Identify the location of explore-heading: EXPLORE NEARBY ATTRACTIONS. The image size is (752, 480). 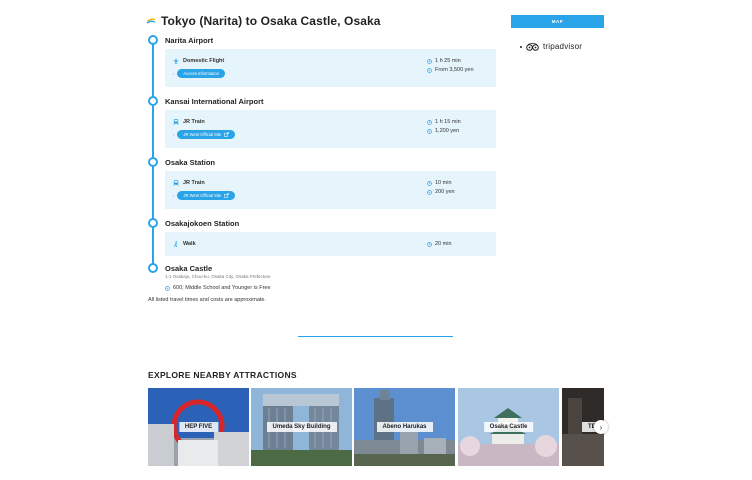
(222, 375).